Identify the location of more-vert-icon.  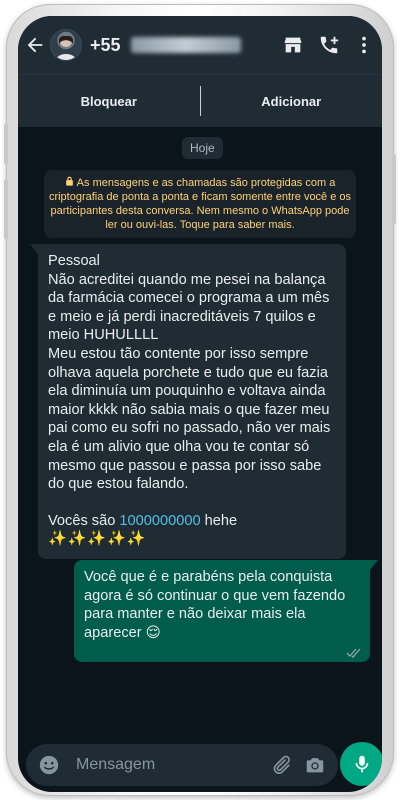
(364, 45).